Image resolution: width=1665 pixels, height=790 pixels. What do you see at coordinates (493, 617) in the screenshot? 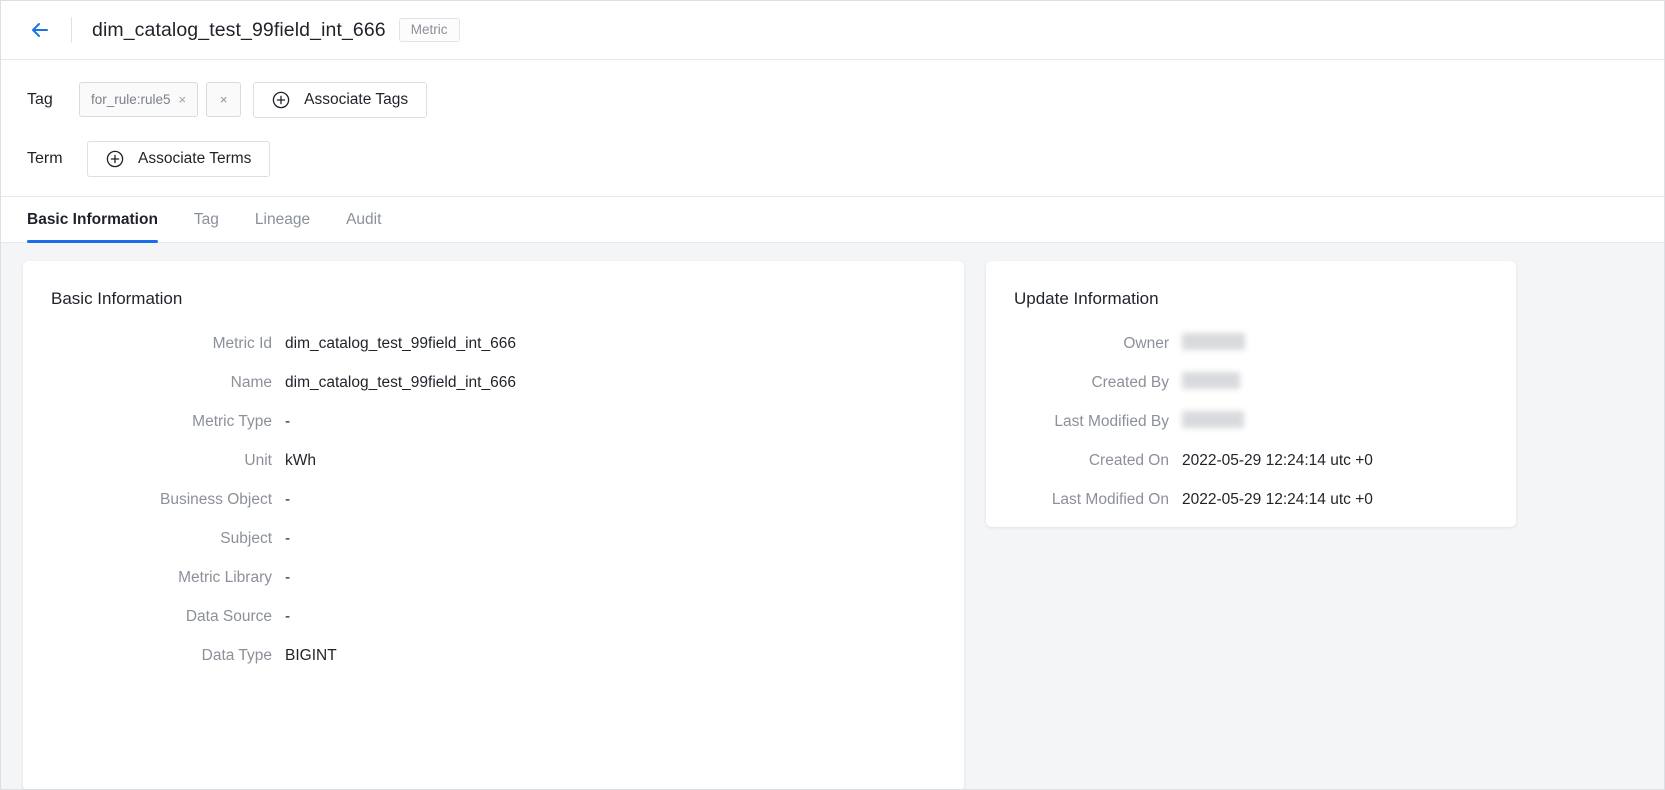
I see `field-data-source: Data Source -` at bounding box center [493, 617].